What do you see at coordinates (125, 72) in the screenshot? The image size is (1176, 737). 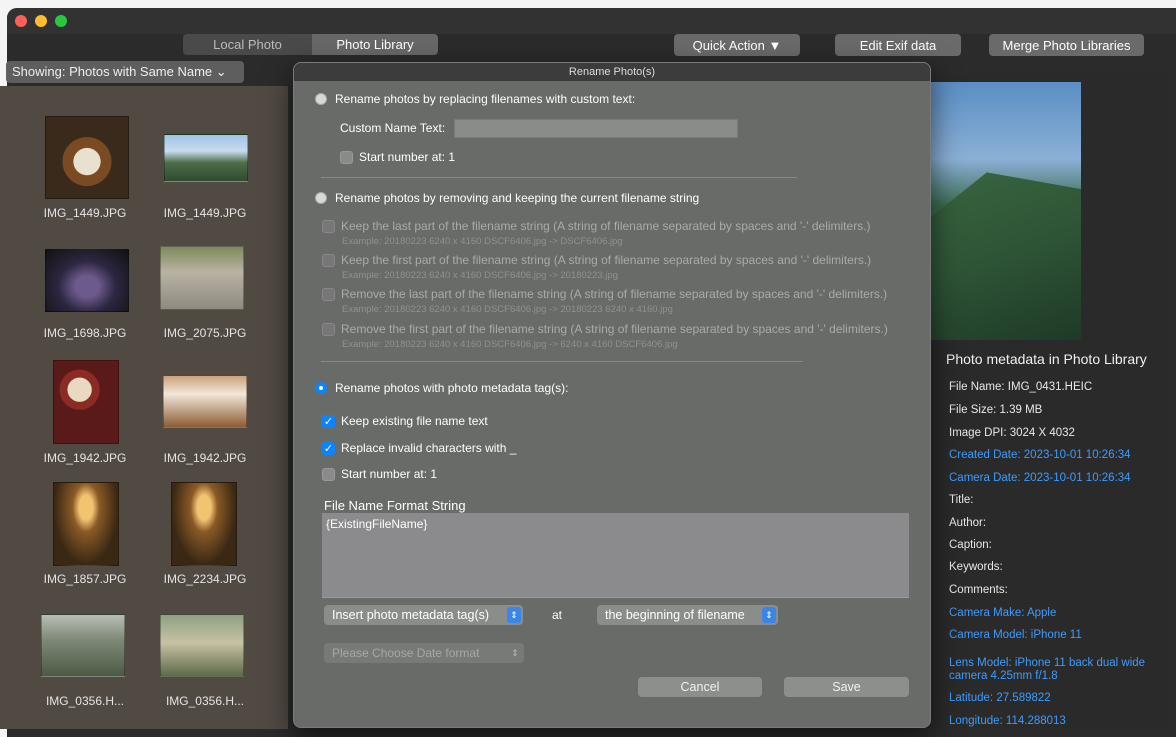 I see `showing-filter-dropdown: Showing: Photos with Same Name ⌄` at bounding box center [125, 72].